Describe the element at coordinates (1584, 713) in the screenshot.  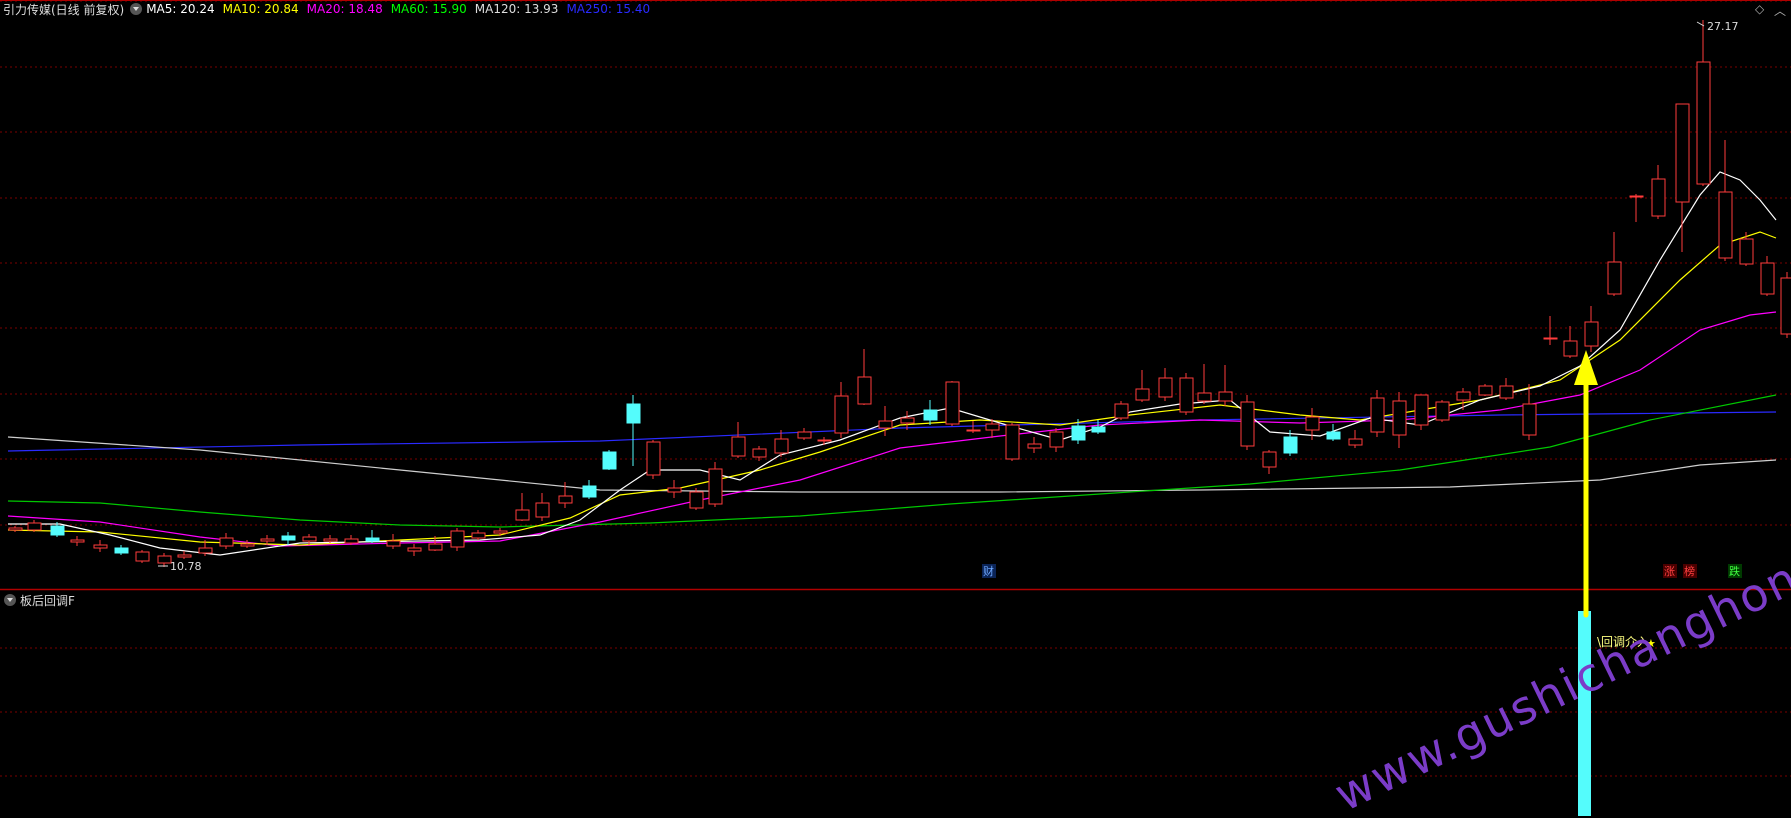
I see `signal-bar` at that location.